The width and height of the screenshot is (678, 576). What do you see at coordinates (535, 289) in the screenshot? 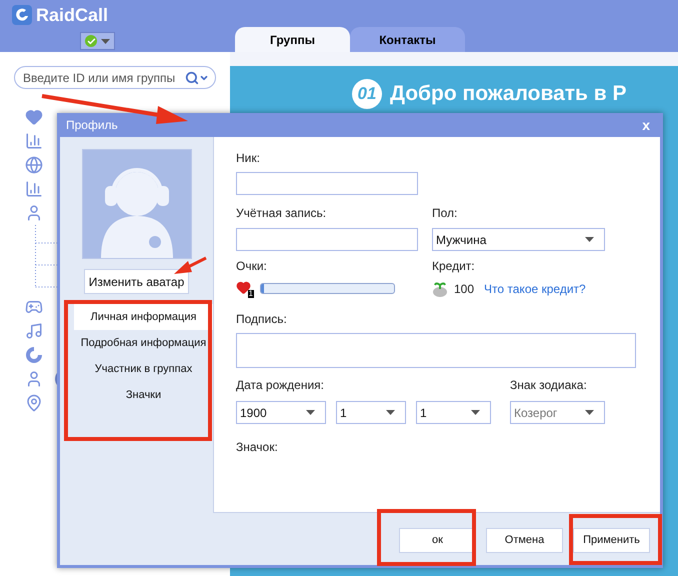
I see `credit-link: Что такое кредит?` at bounding box center [535, 289].